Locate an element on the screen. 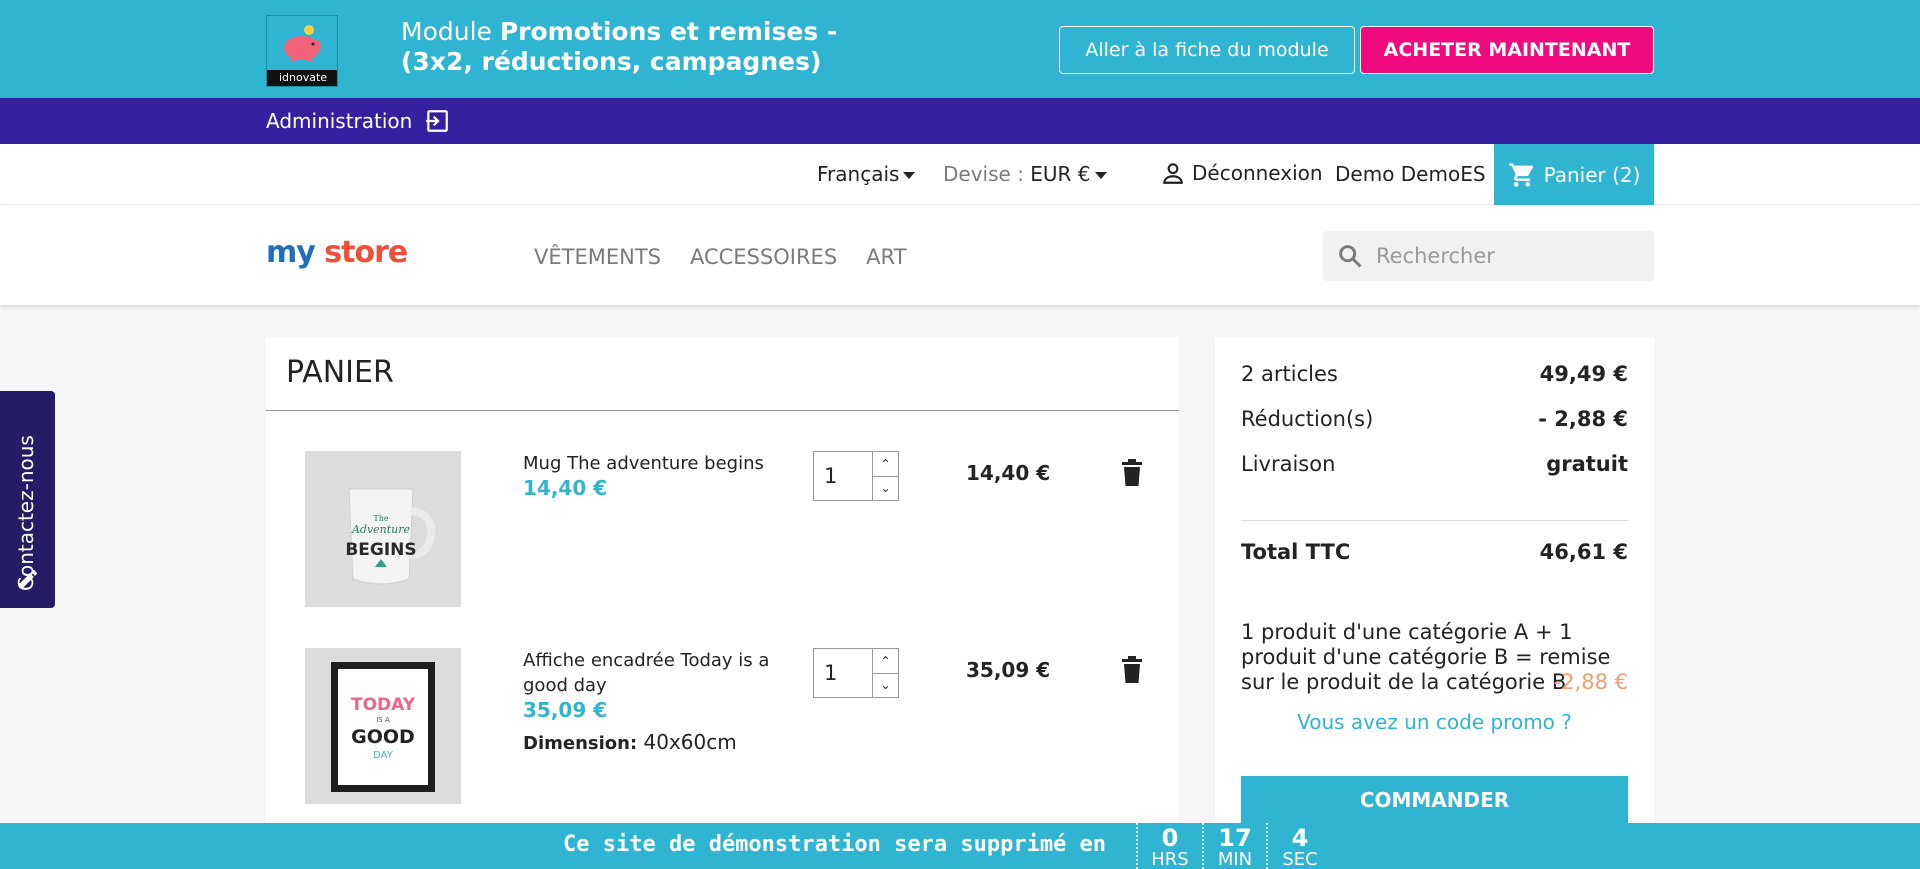  piggy-bank-icon is located at coordinates (302, 43).